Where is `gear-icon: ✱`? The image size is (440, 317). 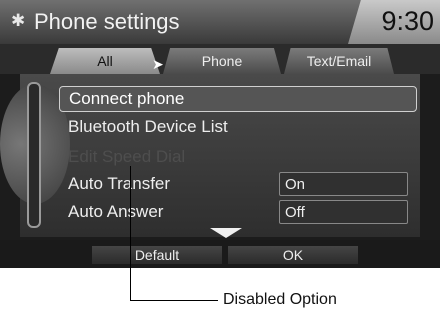
gear-icon: ✱ is located at coordinates (18, 20).